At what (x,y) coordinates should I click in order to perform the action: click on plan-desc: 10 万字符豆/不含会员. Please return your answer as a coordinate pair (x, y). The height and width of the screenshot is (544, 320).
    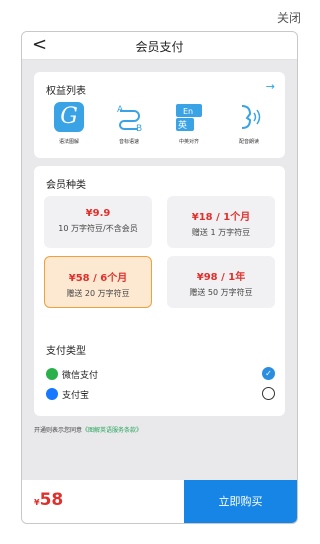
    Looking at the image, I should click on (98, 228).